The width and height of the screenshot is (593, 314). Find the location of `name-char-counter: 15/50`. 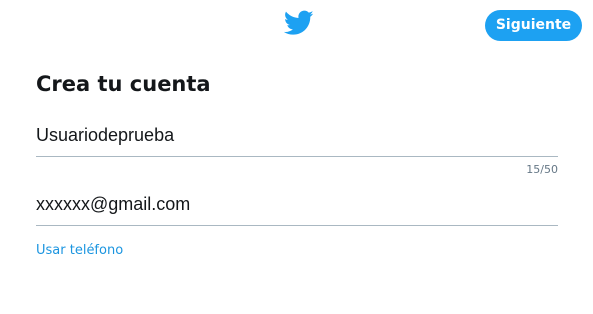

name-char-counter: 15/50 is located at coordinates (542, 169).